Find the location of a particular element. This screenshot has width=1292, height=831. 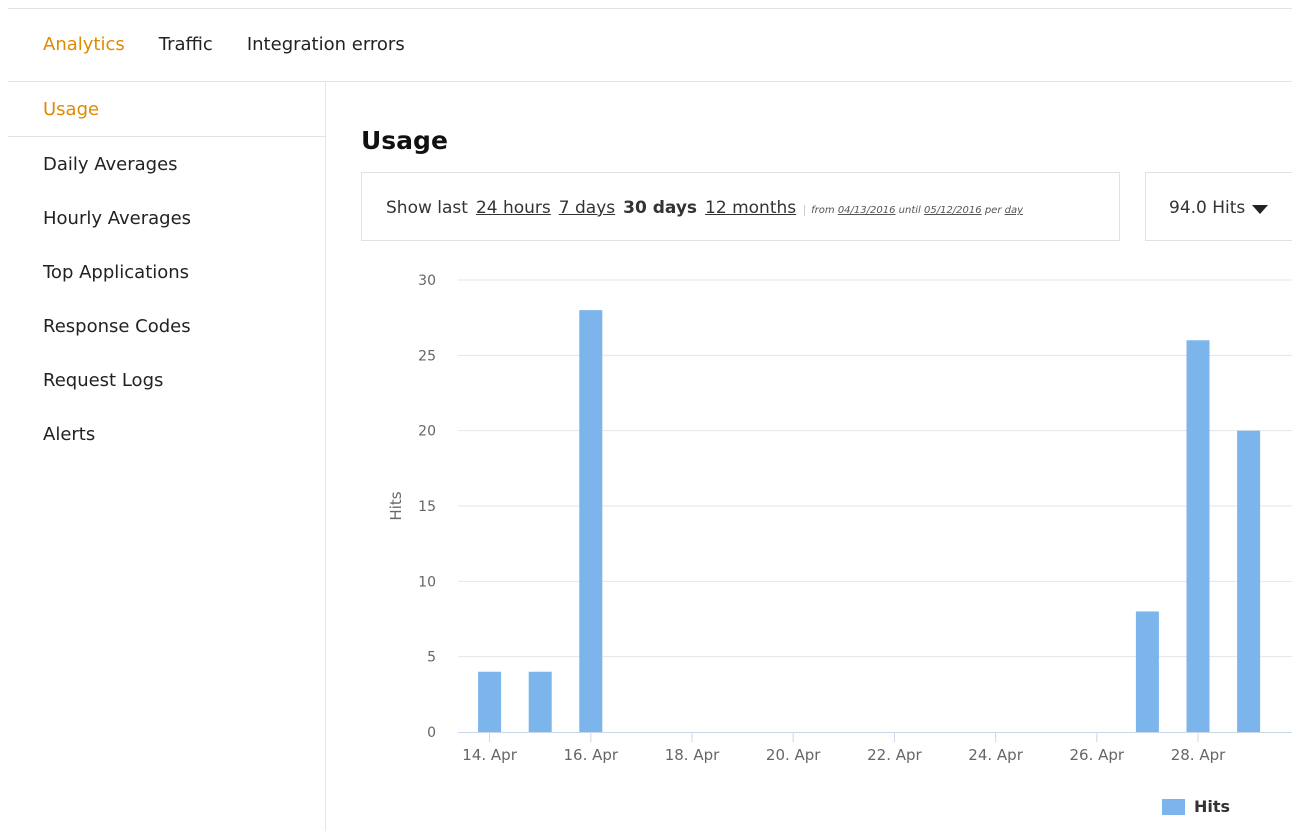

range-30-days-selected: 30 days is located at coordinates (660, 208).